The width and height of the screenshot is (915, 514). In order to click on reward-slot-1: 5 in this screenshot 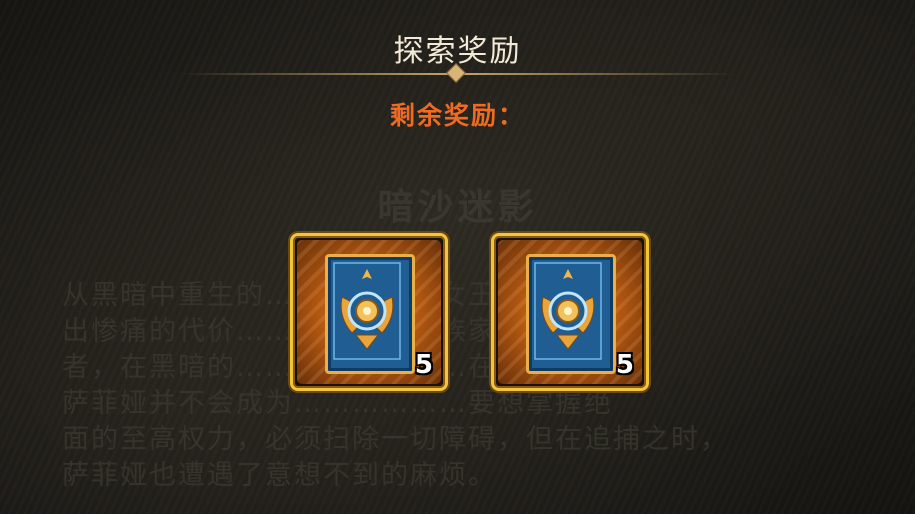, I will do `click(369, 312)`.